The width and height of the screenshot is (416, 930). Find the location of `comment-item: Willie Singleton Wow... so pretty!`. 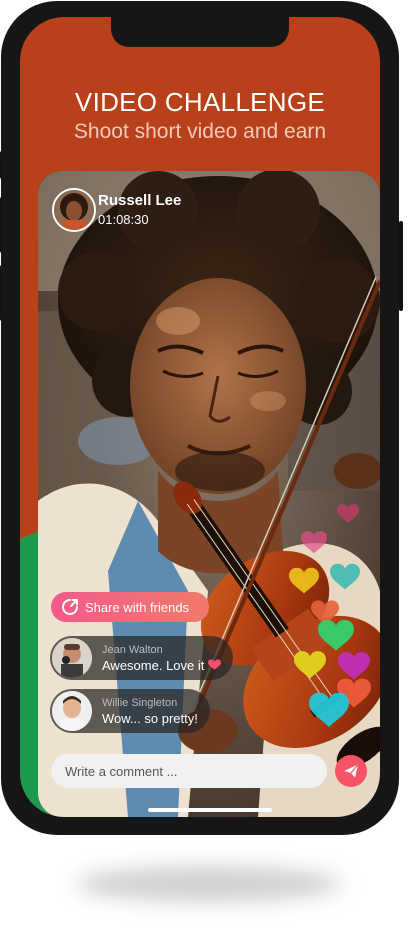

comment-item: Willie Singleton Wow... so pretty! is located at coordinates (130, 711).